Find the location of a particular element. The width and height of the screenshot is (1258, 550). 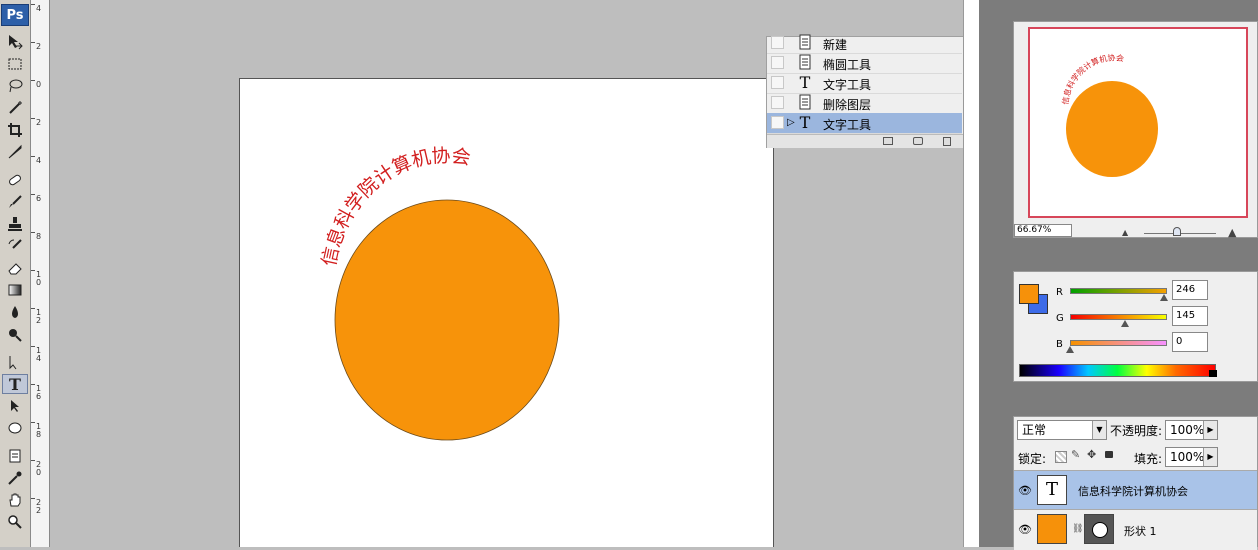

fill-field: 100% ▶ is located at coordinates (1191, 457).